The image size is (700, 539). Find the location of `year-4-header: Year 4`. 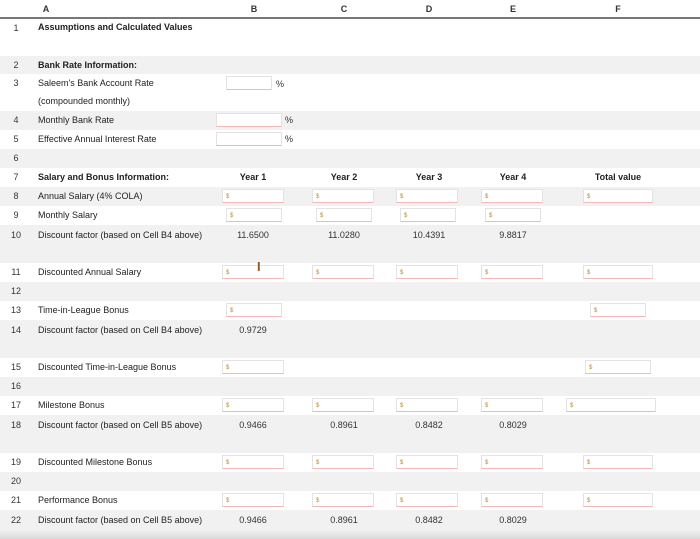

year-4-header: Year 4 is located at coordinates (513, 177).